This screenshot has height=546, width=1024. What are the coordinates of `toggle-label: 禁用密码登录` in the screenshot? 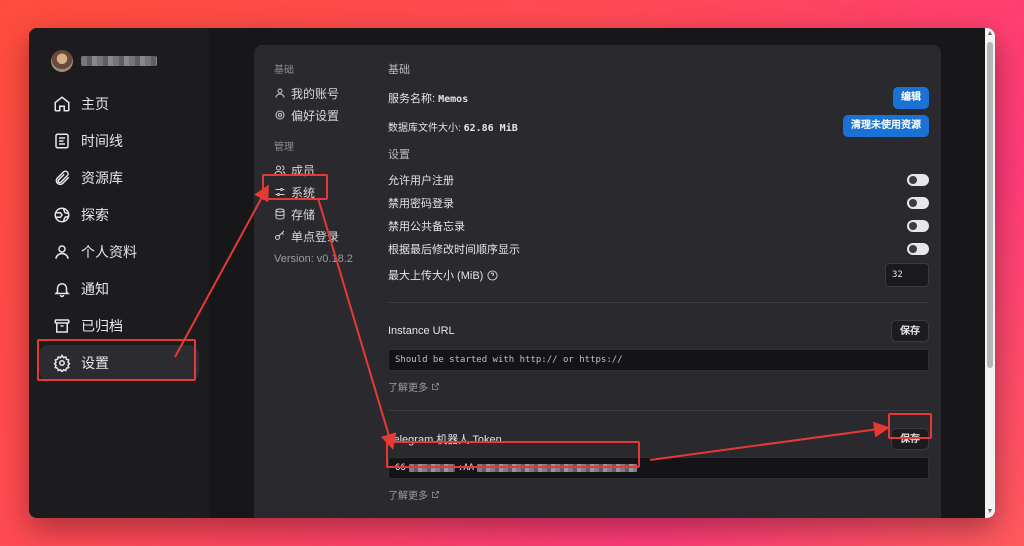 It's located at (421, 203).